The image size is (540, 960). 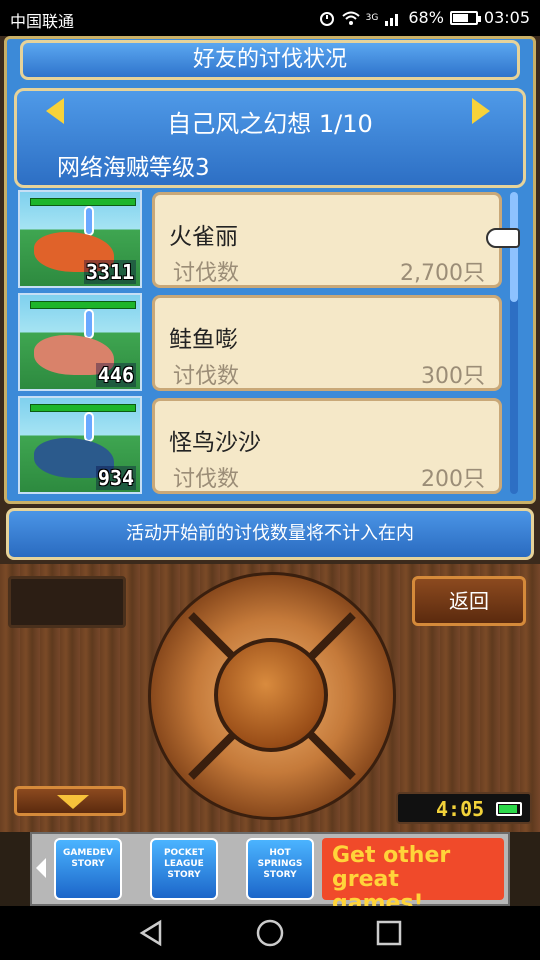 What do you see at coordinates (503, 238) in the screenshot?
I see `pointing-hand-icon` at bounding box center [503, 238].